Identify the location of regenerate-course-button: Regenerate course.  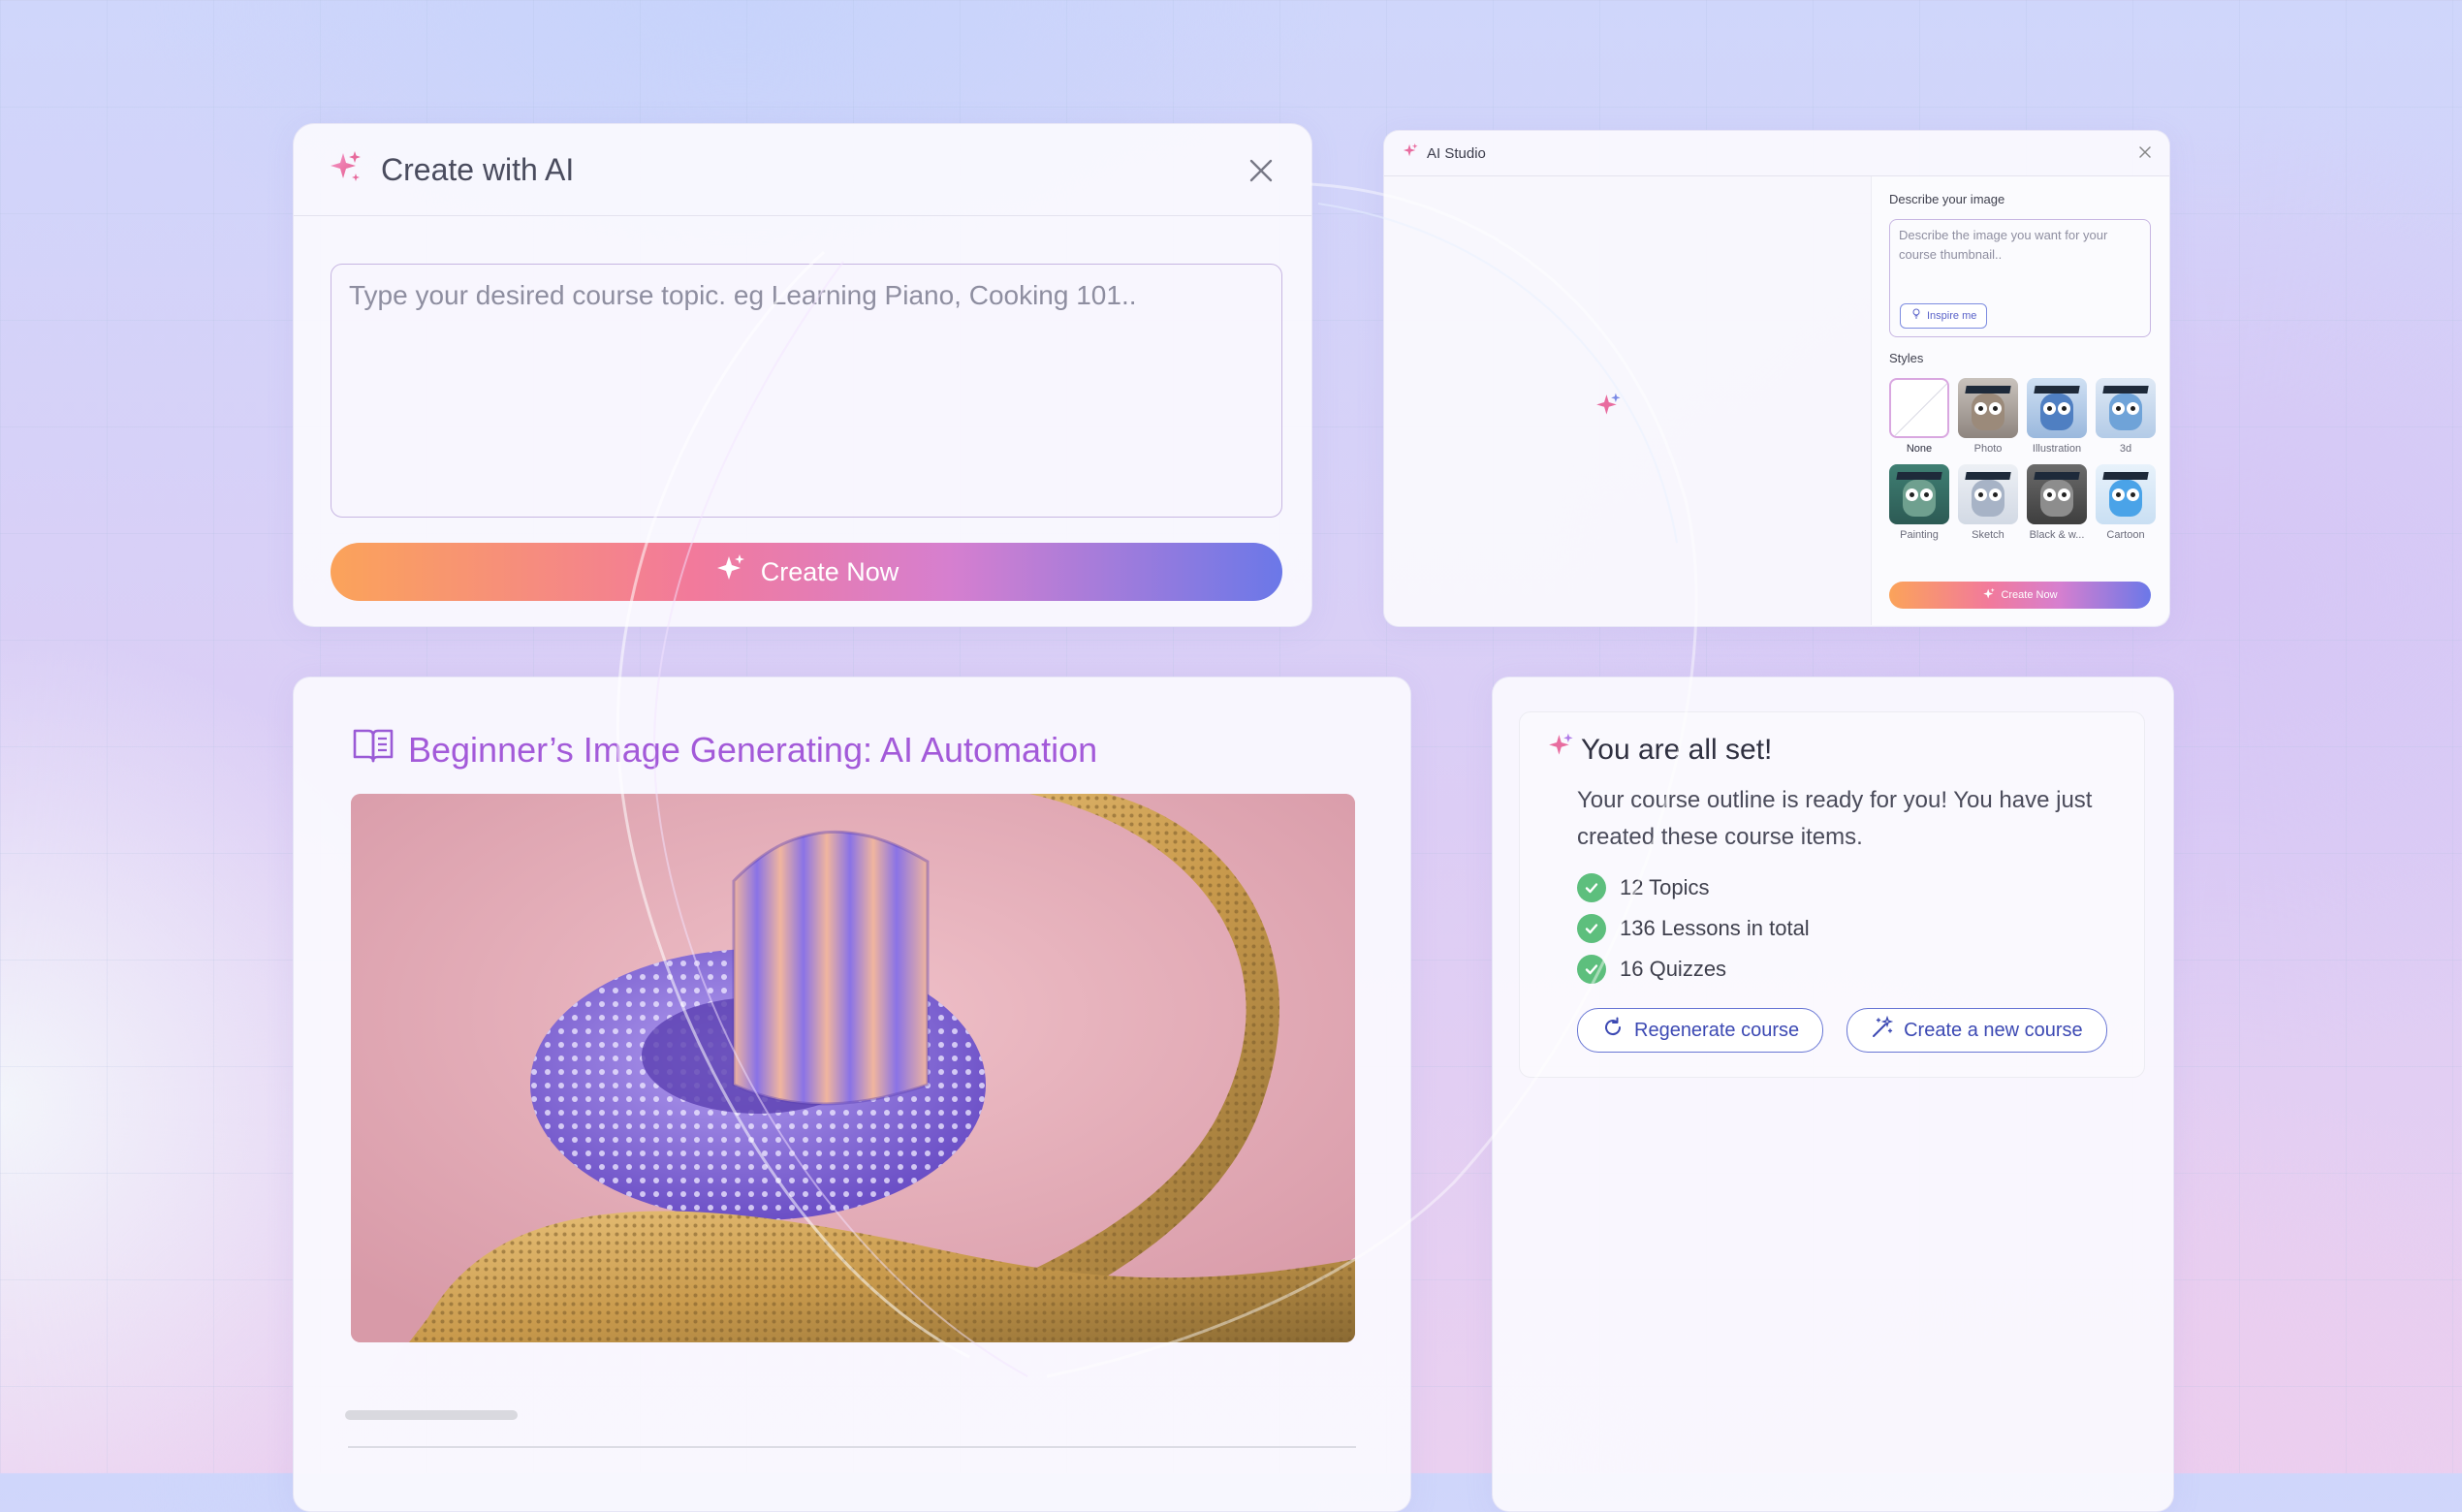
(1700, 1030).